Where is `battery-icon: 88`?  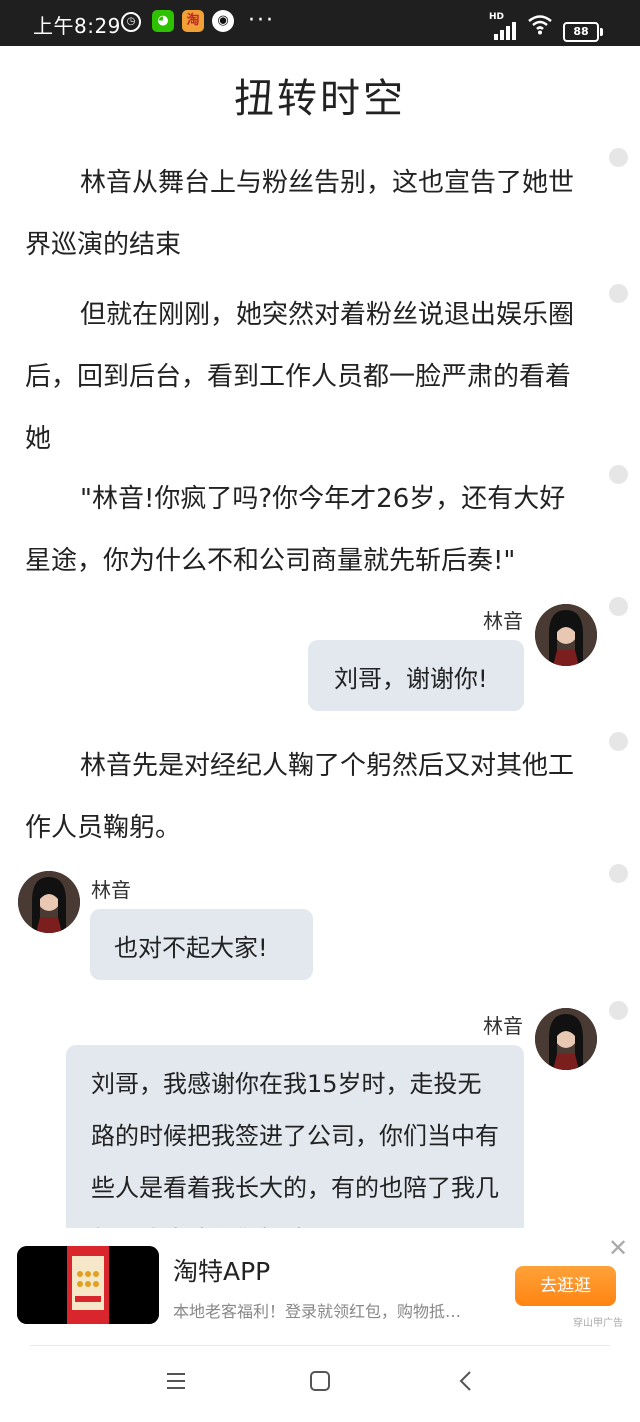
battery-icon: 88 is located at coordinates (583, 32).